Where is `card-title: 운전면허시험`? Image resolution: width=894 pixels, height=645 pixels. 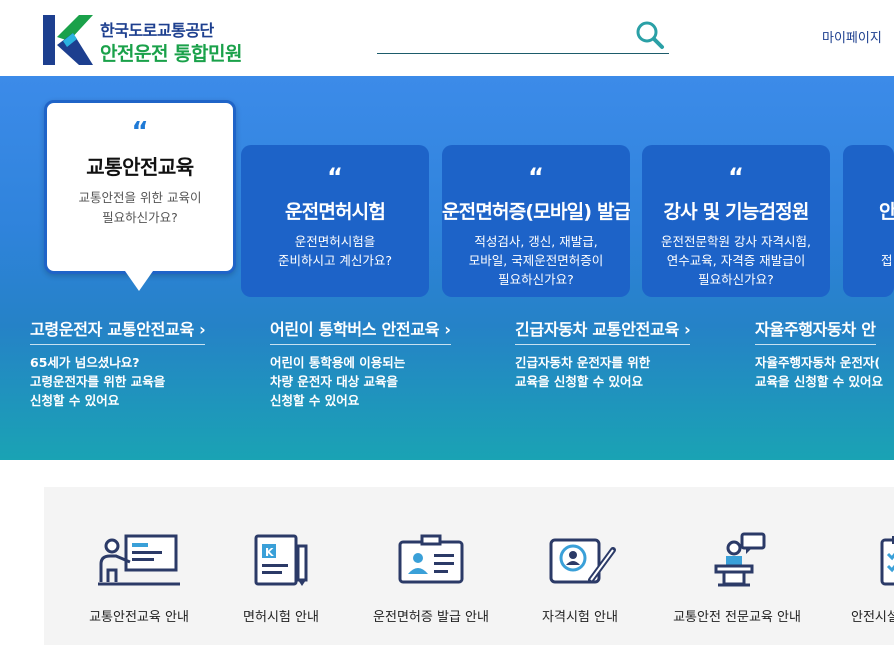 card-title: 운전면허시험 is located at coordinates (335, 212).